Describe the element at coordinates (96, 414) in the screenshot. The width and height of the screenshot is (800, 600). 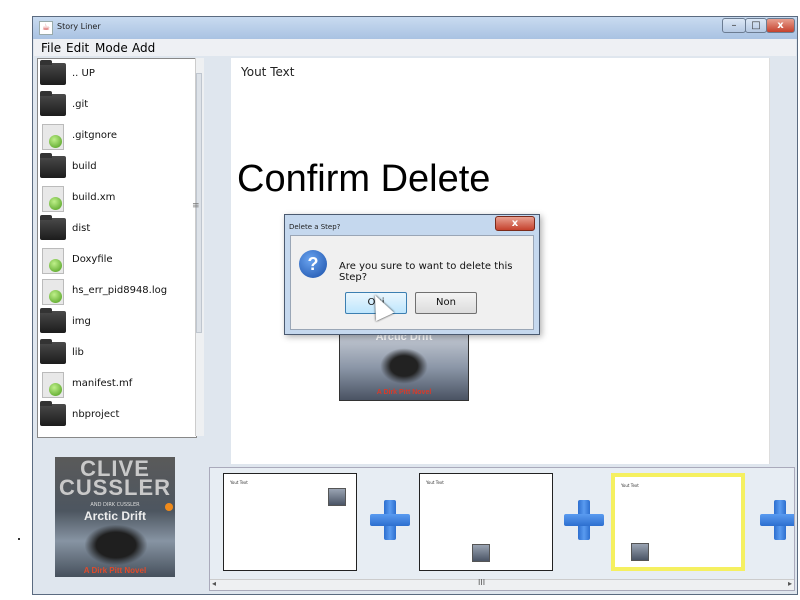
I see `file-label: nbproject` at that location.